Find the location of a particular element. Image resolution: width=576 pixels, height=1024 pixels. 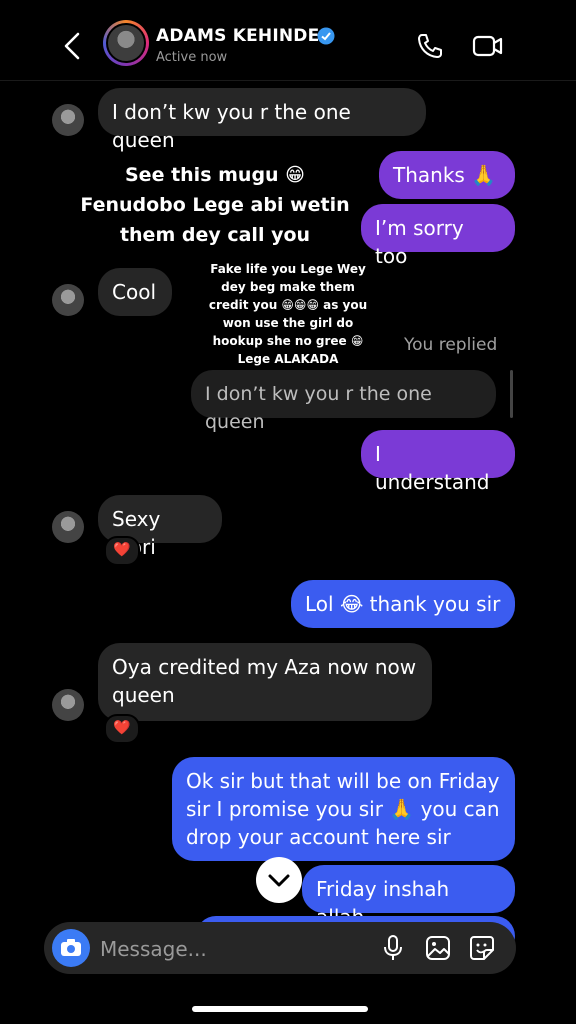

outgoing-message: I understand is located at coordinates (438, 462).